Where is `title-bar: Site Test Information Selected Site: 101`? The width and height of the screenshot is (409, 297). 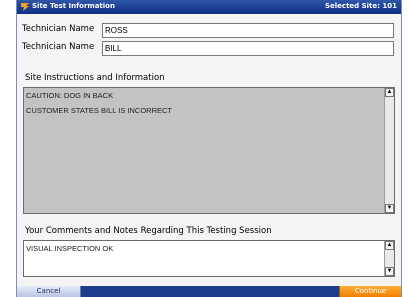 title-bar: Site Test Information Selected Site: 101 is located at coordinates (209, 7).